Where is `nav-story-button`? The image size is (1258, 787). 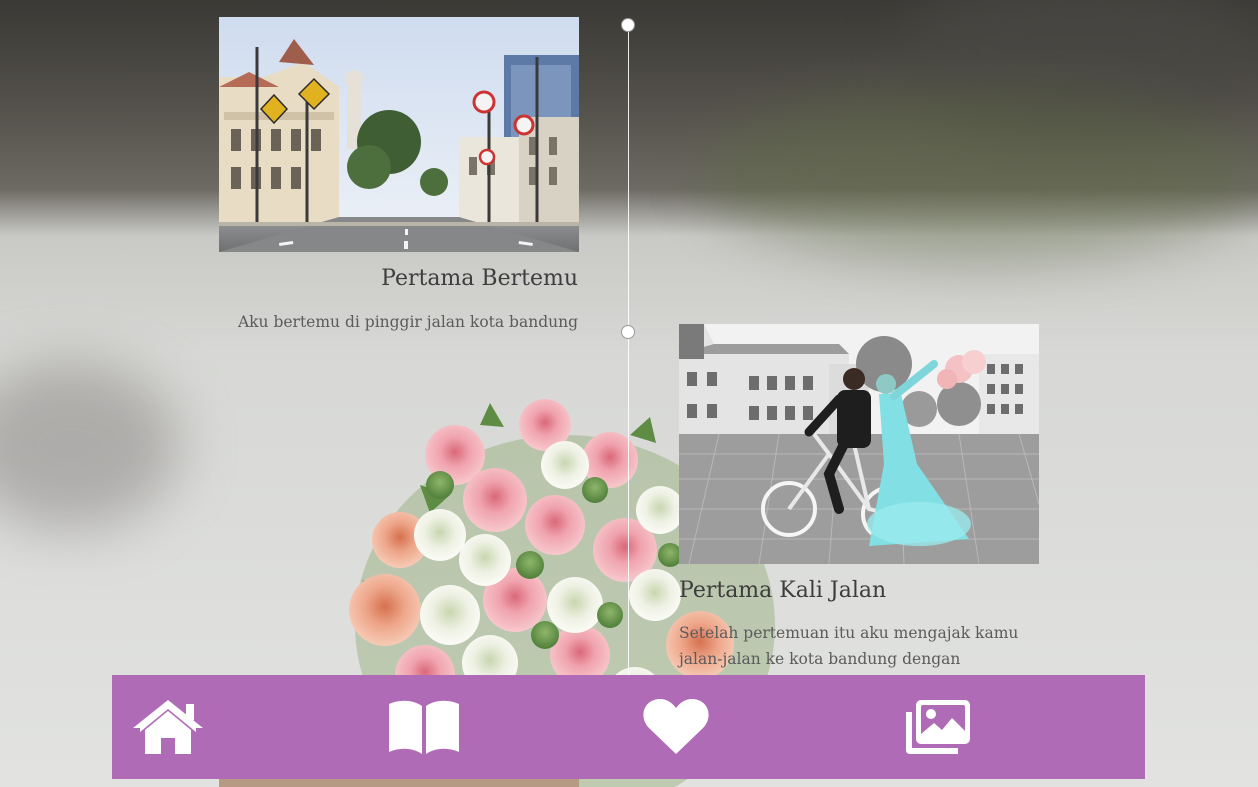 nav-story-button is located at coordinates (424, 727).